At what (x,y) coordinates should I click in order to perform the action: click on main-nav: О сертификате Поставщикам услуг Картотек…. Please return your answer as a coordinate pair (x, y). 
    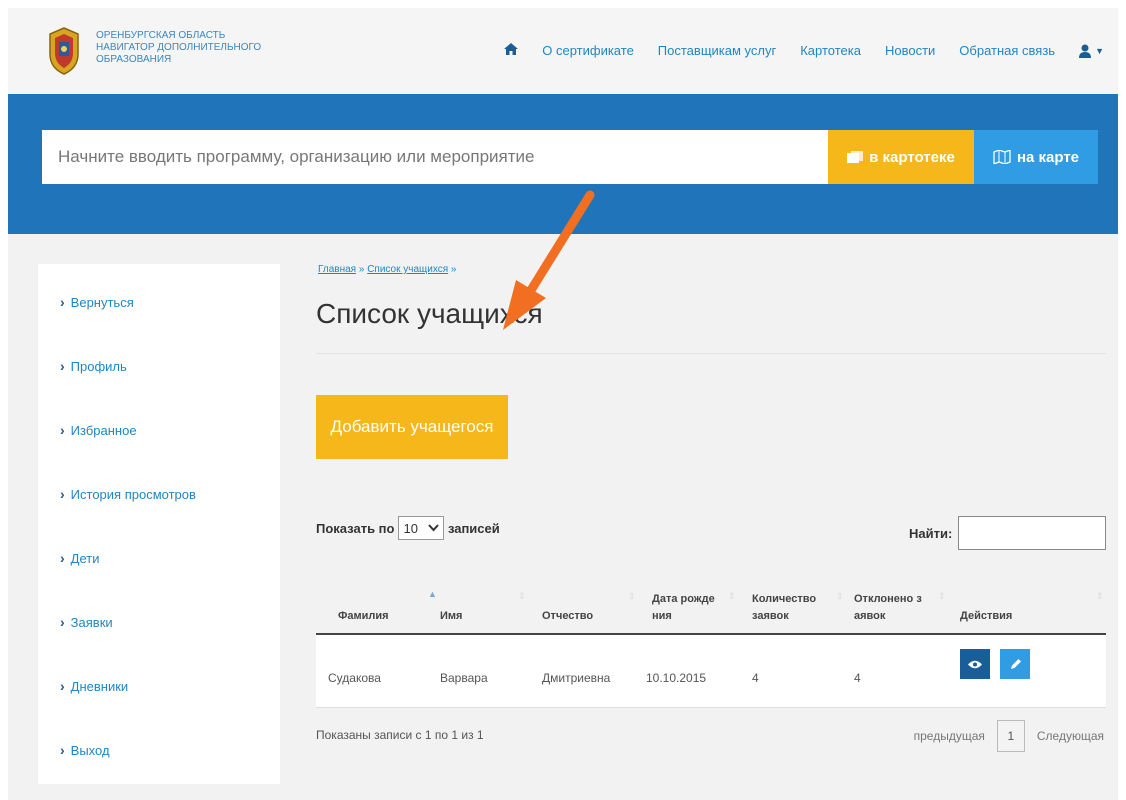
    Looking at the image, I should click on (792, 50).